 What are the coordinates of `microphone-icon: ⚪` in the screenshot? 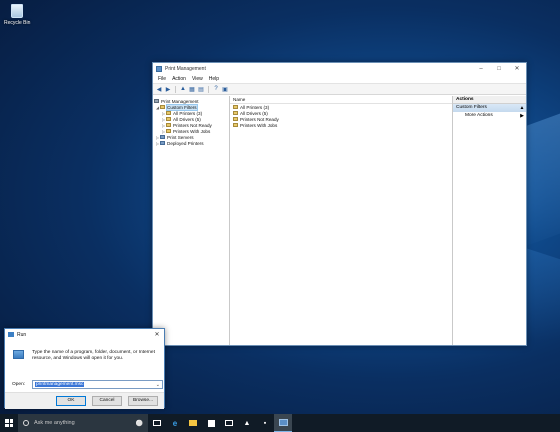 It's located at (139, 423).